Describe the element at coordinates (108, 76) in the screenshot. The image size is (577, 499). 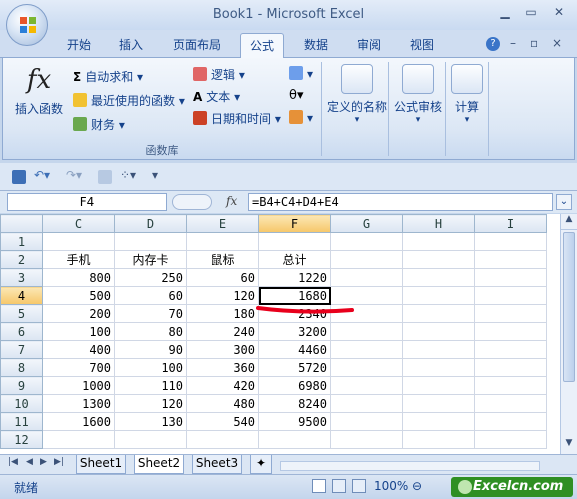
I see `autosum-button: Σ 自动求和 ▾` at that location.